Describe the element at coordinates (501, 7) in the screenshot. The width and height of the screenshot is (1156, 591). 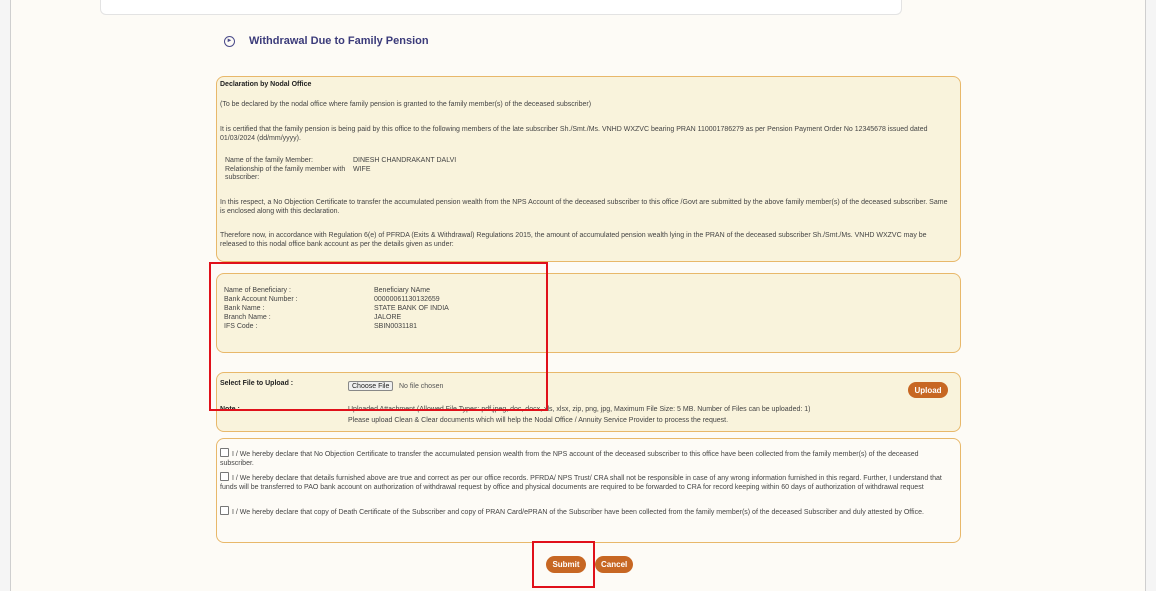
I see `top-strip` at that location.